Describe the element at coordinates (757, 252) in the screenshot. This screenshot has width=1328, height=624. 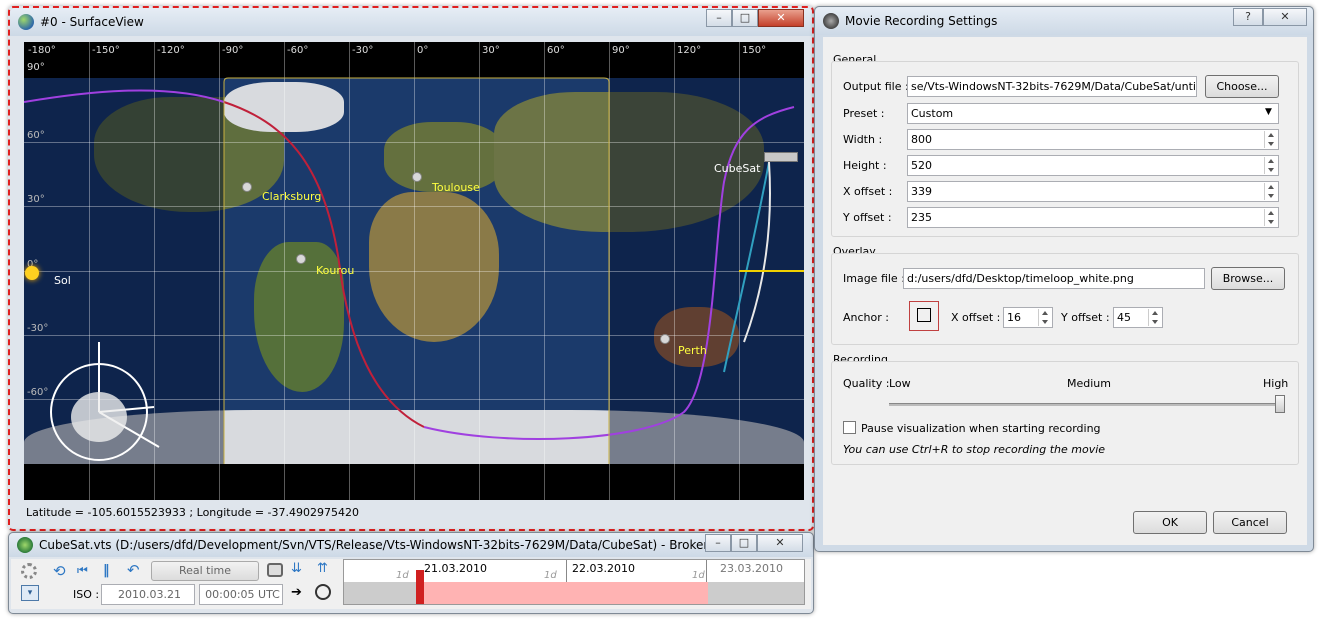
I see `orbit-track-white` at that location.